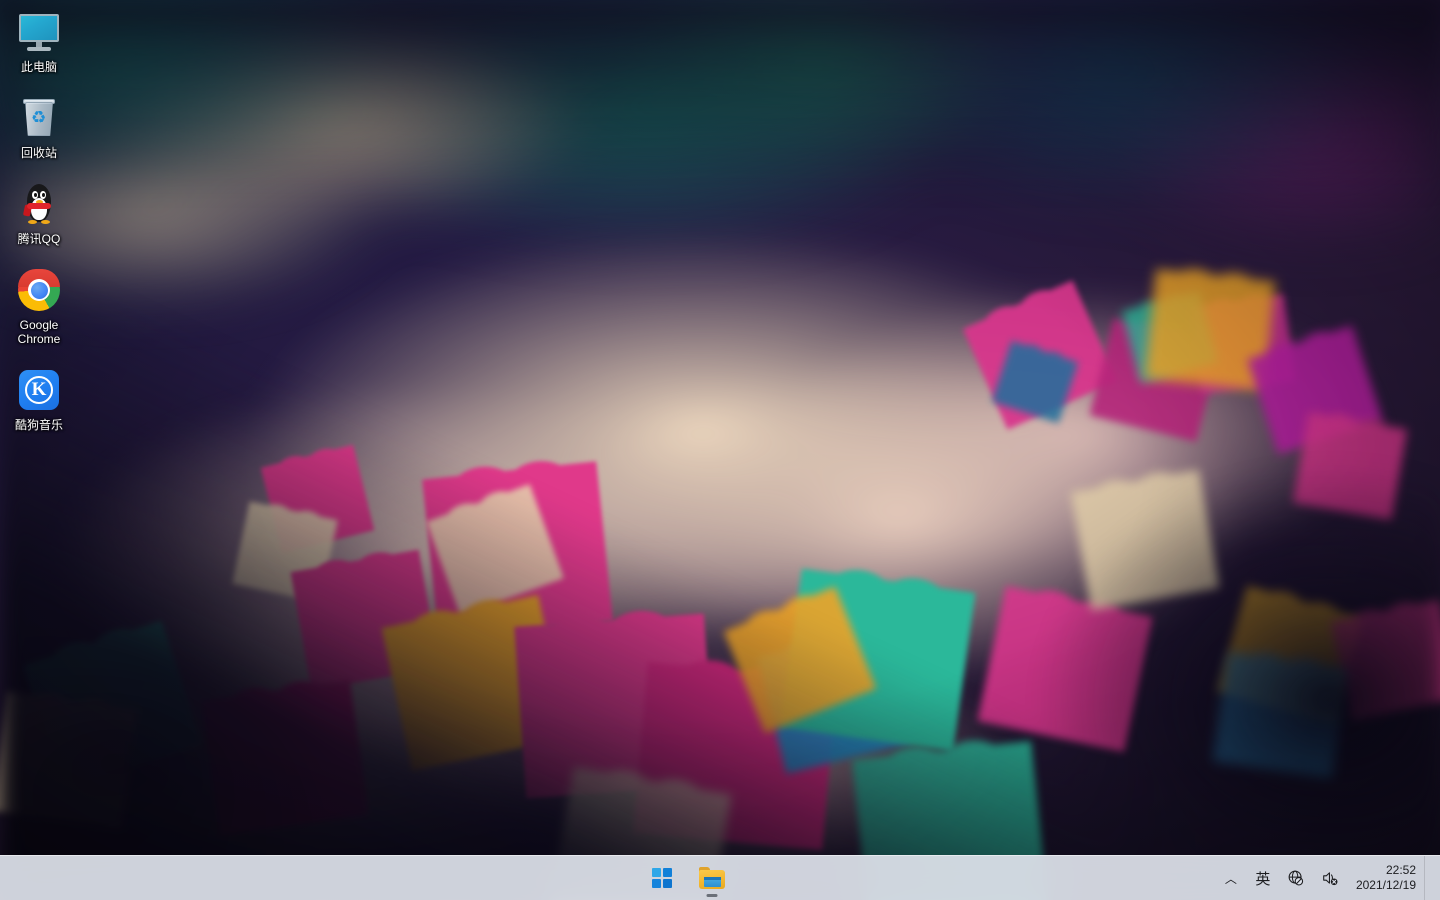  Describe the element at coordinates (39, 118) in the screenshot. I see `recycle-bin-icon: ♻` at that location.